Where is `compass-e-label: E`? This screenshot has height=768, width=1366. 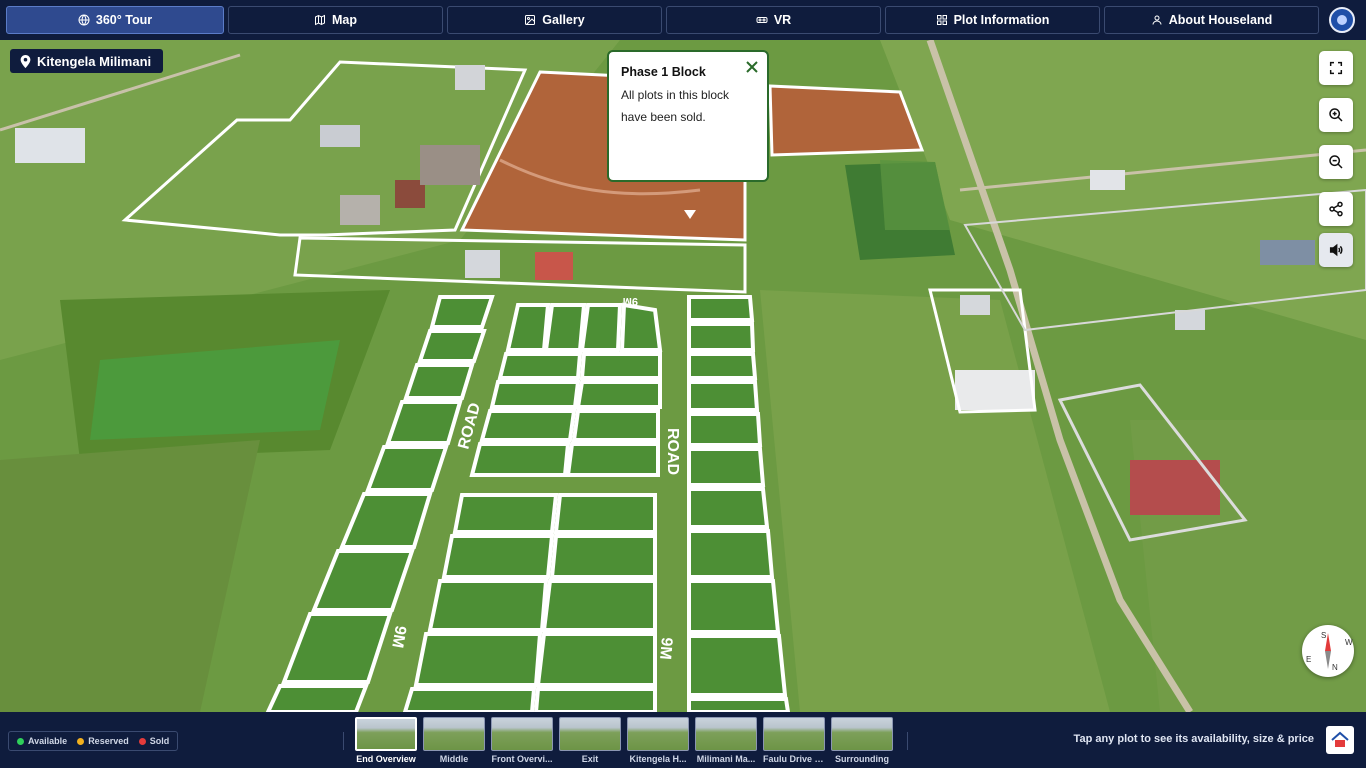 compass-e-label: E is located at coordinates (1309, 659).